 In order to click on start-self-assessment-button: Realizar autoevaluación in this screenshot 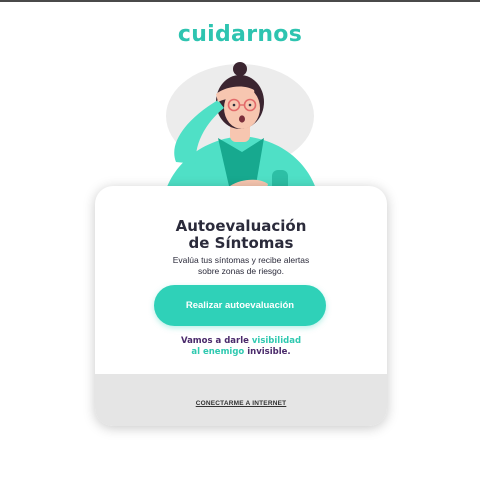, I will do `click(240, 305)`.